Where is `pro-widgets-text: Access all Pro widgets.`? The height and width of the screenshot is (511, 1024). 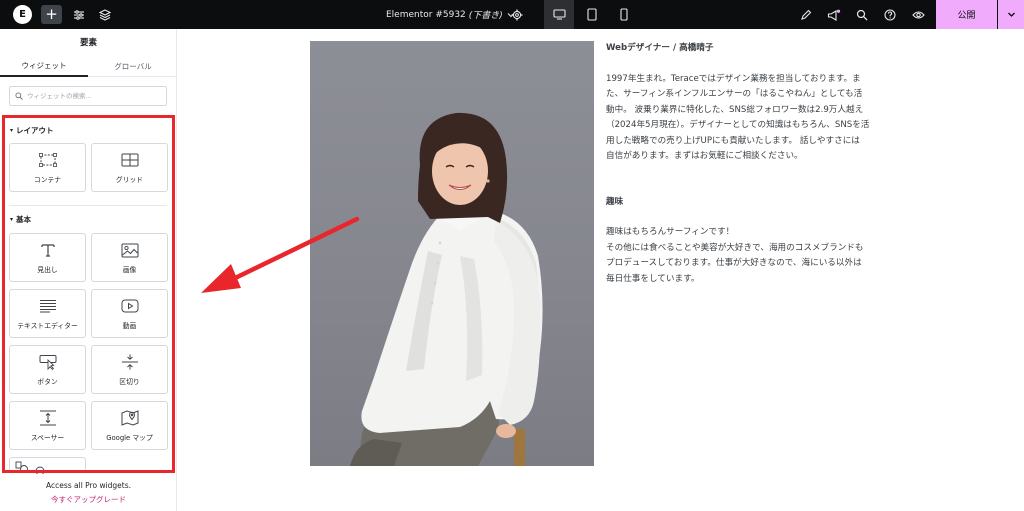
pro-widgets-text: Access all Pro widgets. is located at coordinates (88, 485).